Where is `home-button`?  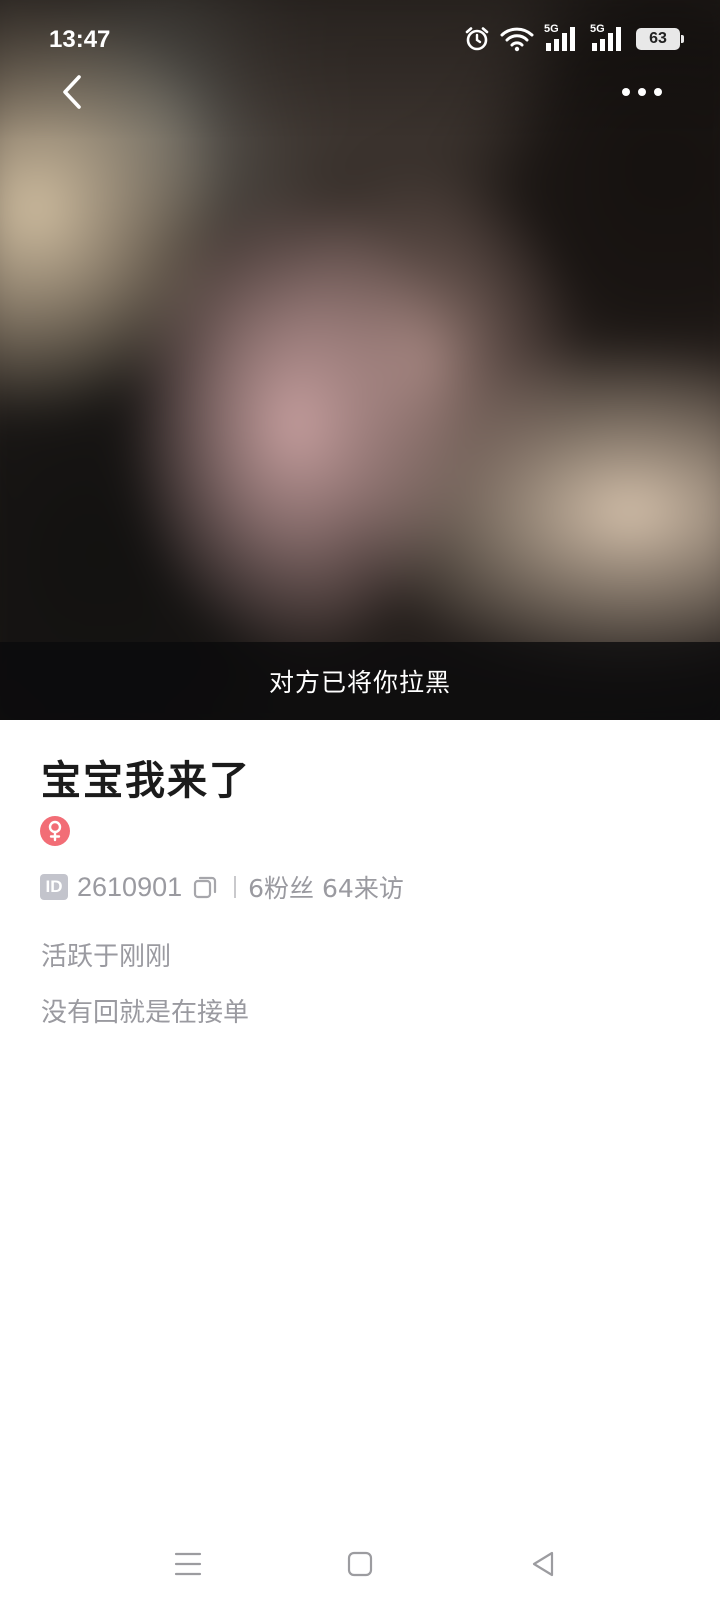
home-button is located at coordinates (360, 1564).